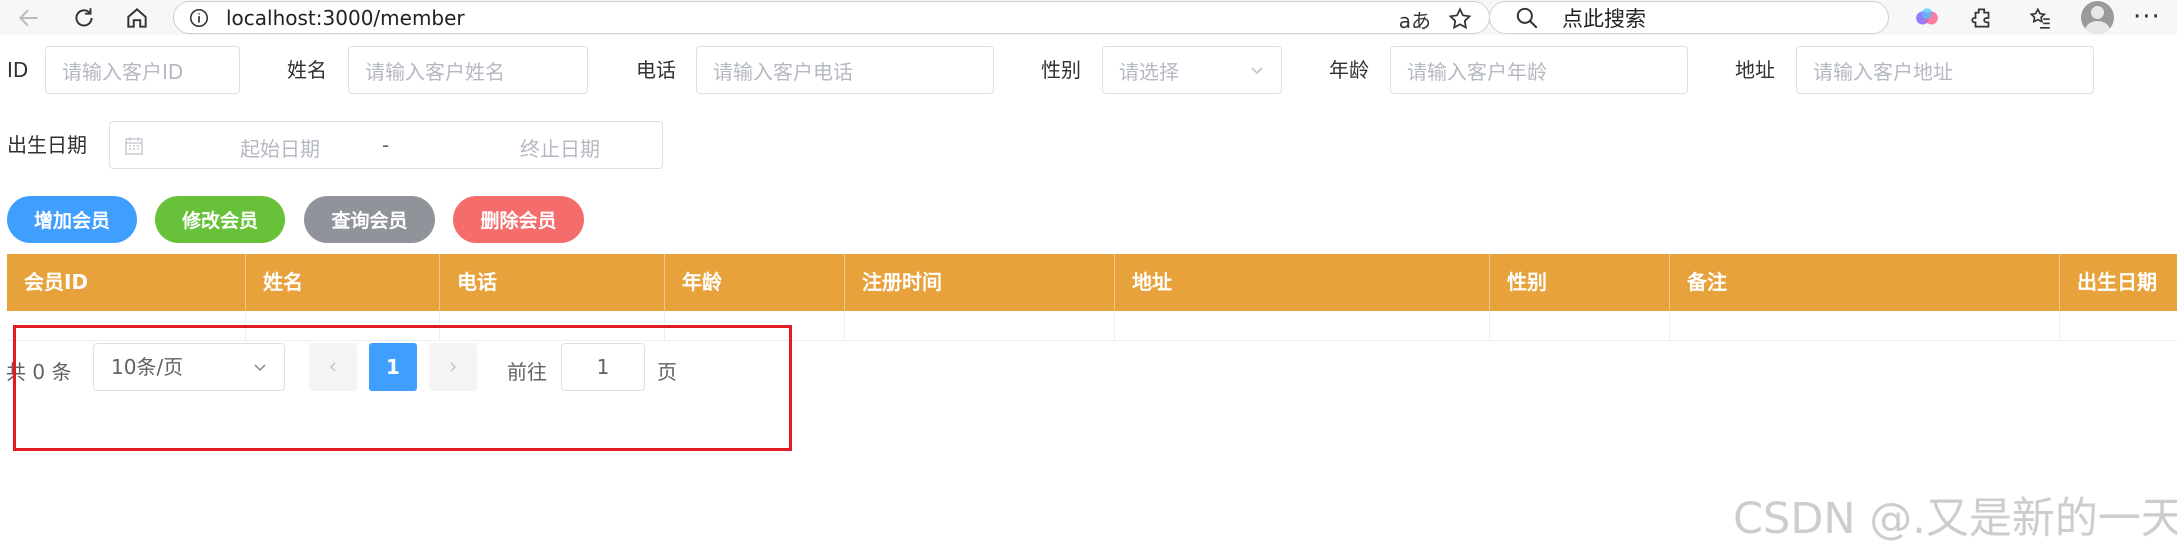 This screenshot has height=549, width=2177. I want to click on member-table-header: 会员ID 姓名 电话 年龄 注册时间 地址 性别 备注 出生日期, so click(1092, 282).